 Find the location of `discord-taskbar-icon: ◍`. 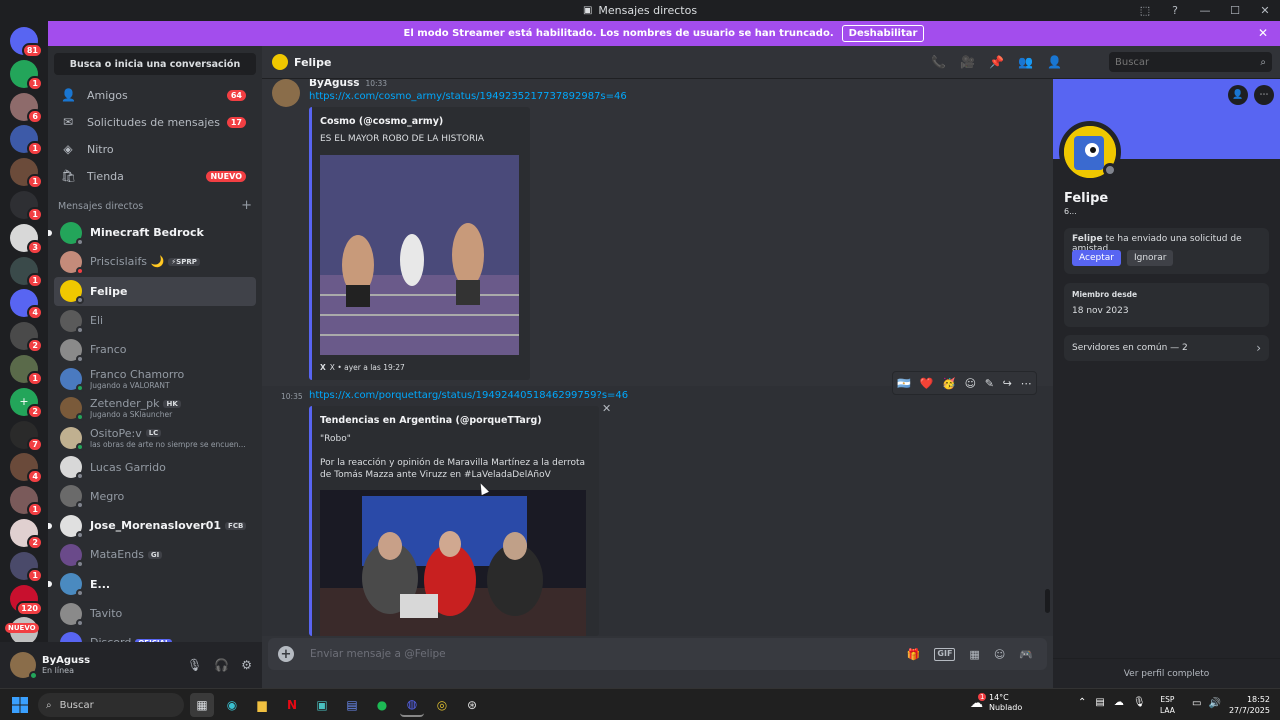

discord-taskbar-icon: ◍ is located at coordinates (412, 705).